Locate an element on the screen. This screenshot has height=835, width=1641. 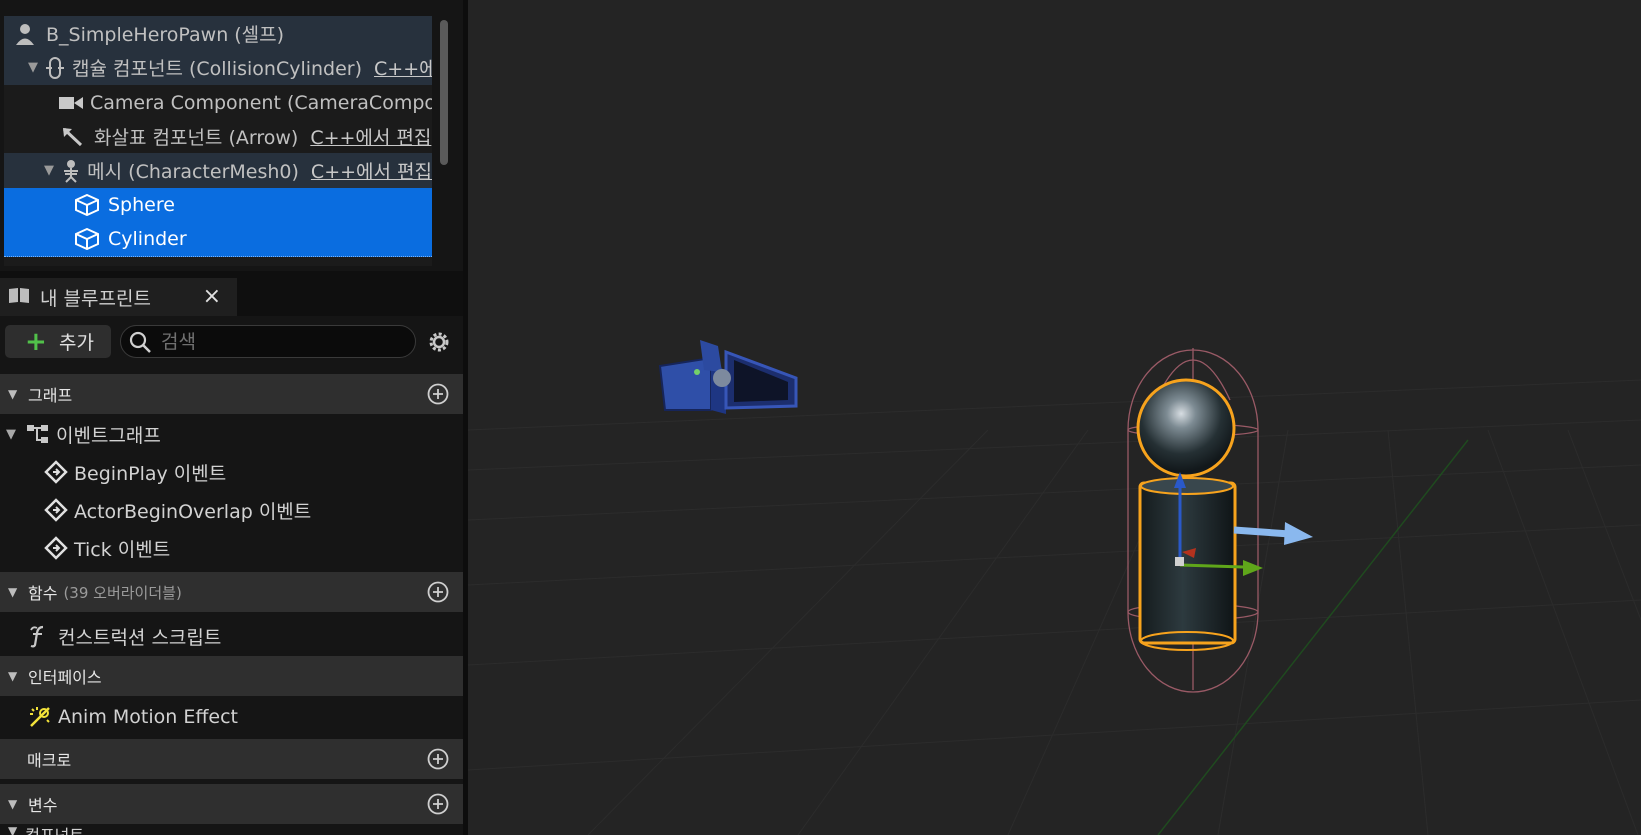
interface-label: Anim Motion Effect is located at coordinates (148, 717).